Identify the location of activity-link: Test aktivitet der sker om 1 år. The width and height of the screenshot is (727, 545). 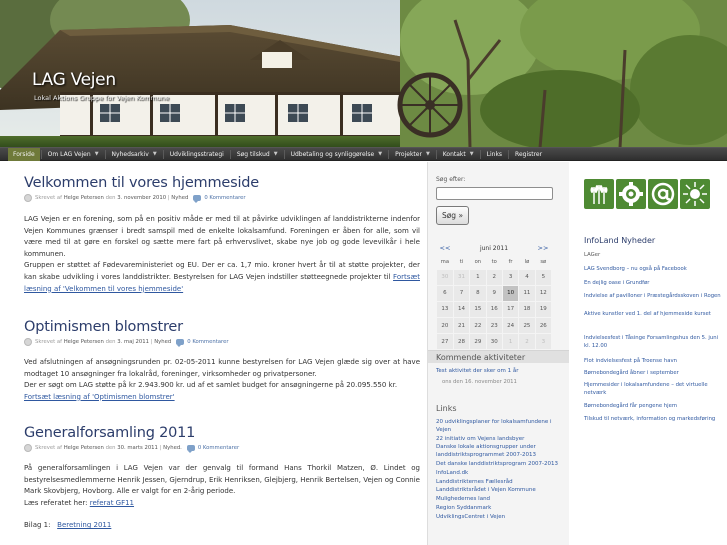
(499, 372).